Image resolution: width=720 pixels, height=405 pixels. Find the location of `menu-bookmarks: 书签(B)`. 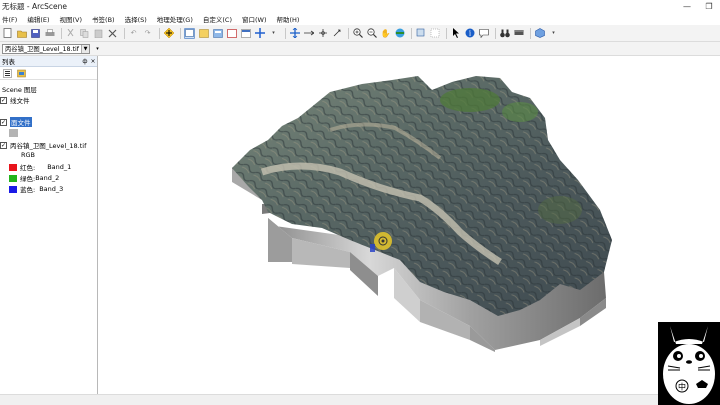

menu-bookmarks: 书签(B) is located at coordinates (103, 19).